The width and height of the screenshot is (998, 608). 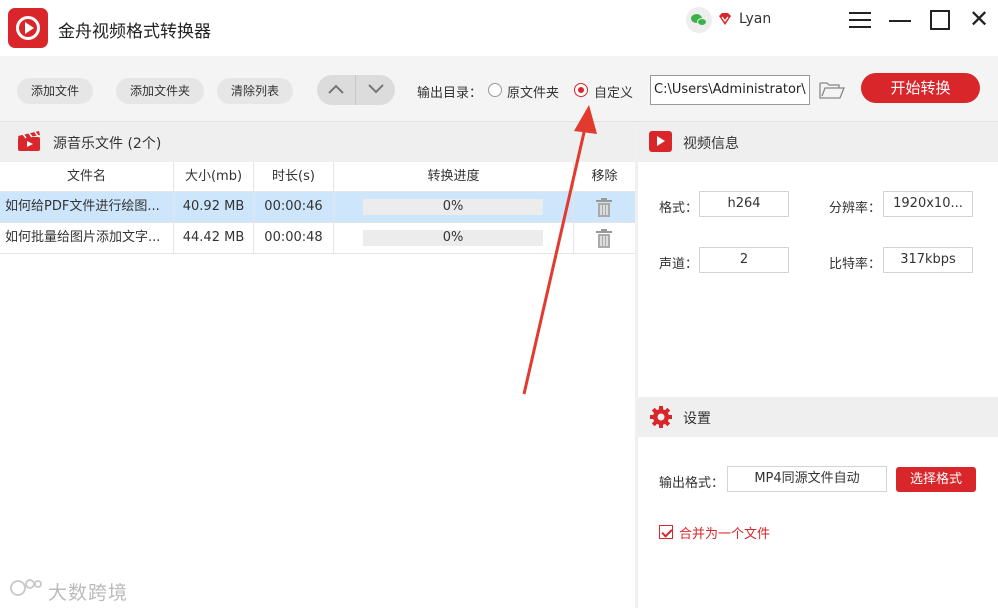 I want to click on radio-custom-folder, so click(x=581, y=90).